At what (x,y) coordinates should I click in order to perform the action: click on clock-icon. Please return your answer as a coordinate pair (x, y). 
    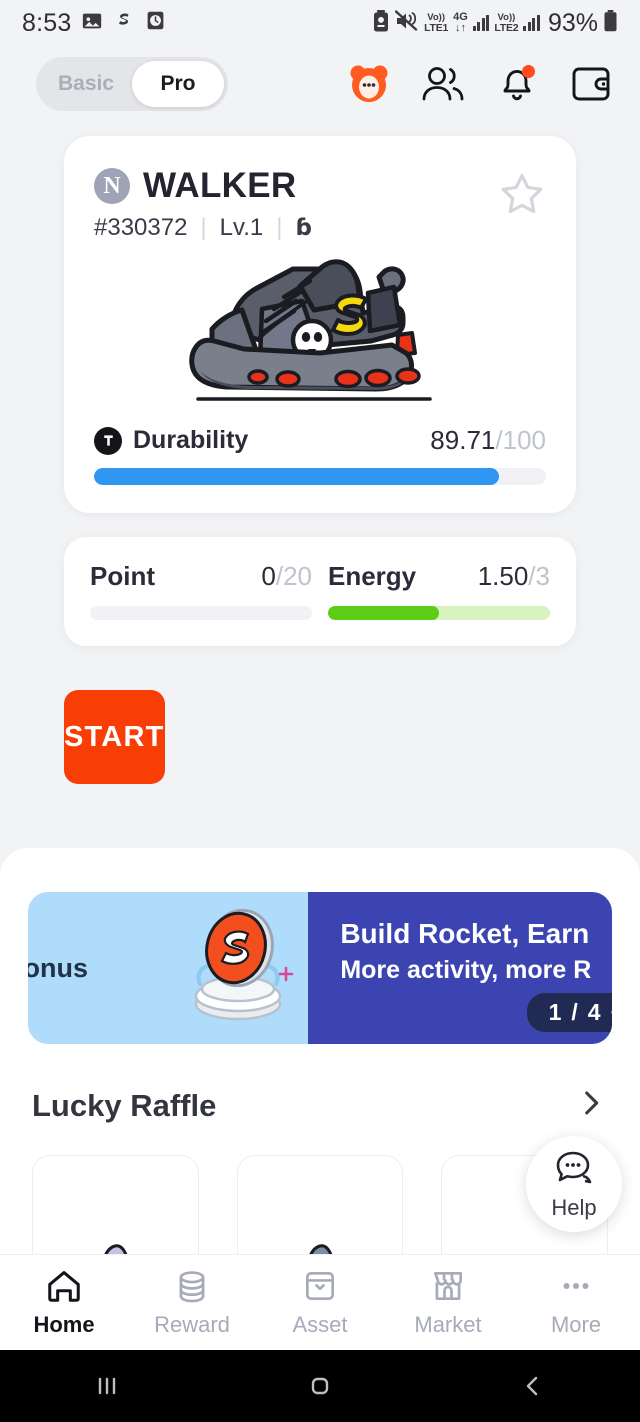
    Looking at the image, I should click on (155, 23).